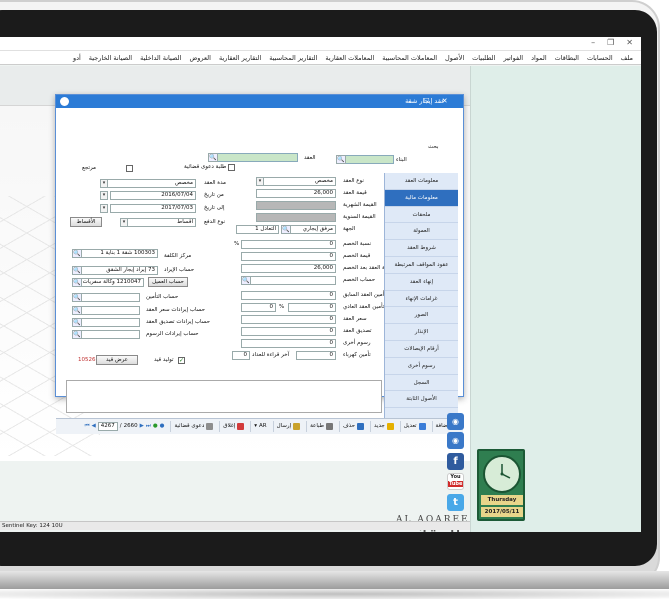  Describe the element at coordinates (224, 396) in the screenshot. I see `notes-textarea` at that location.